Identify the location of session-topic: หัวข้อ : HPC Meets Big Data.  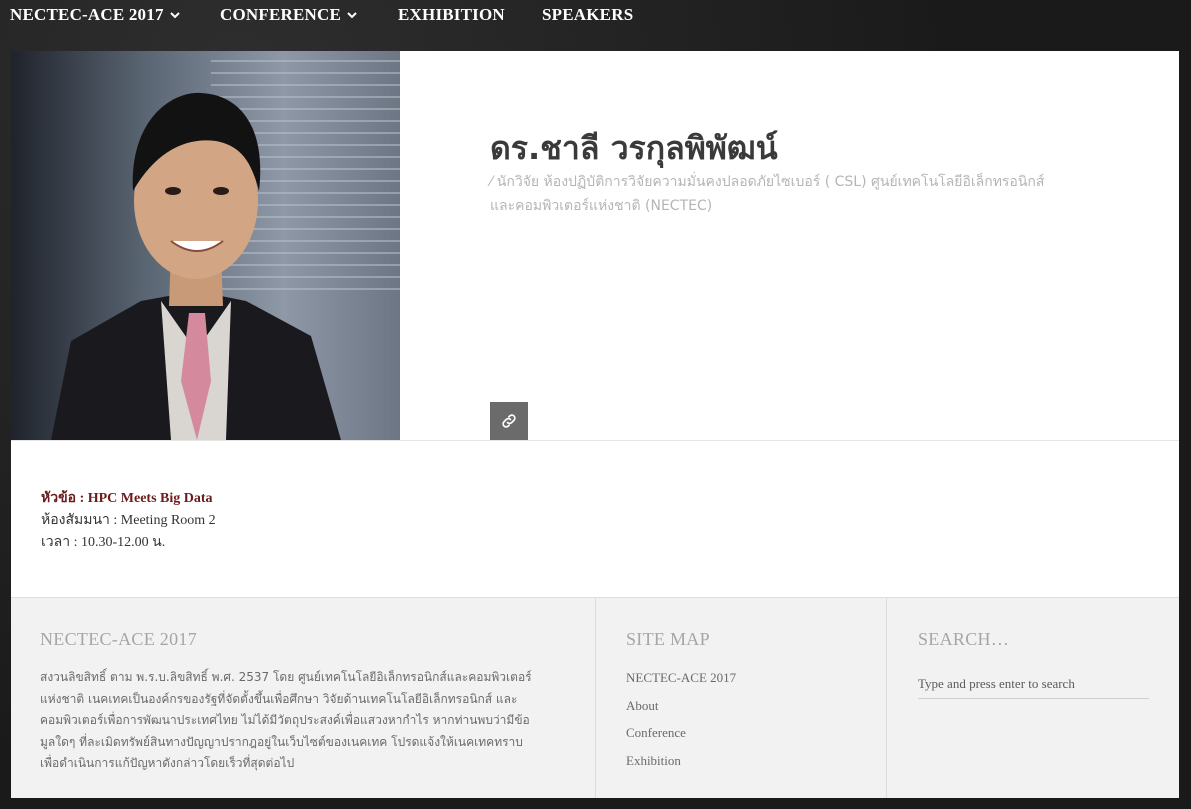
(127, 498).